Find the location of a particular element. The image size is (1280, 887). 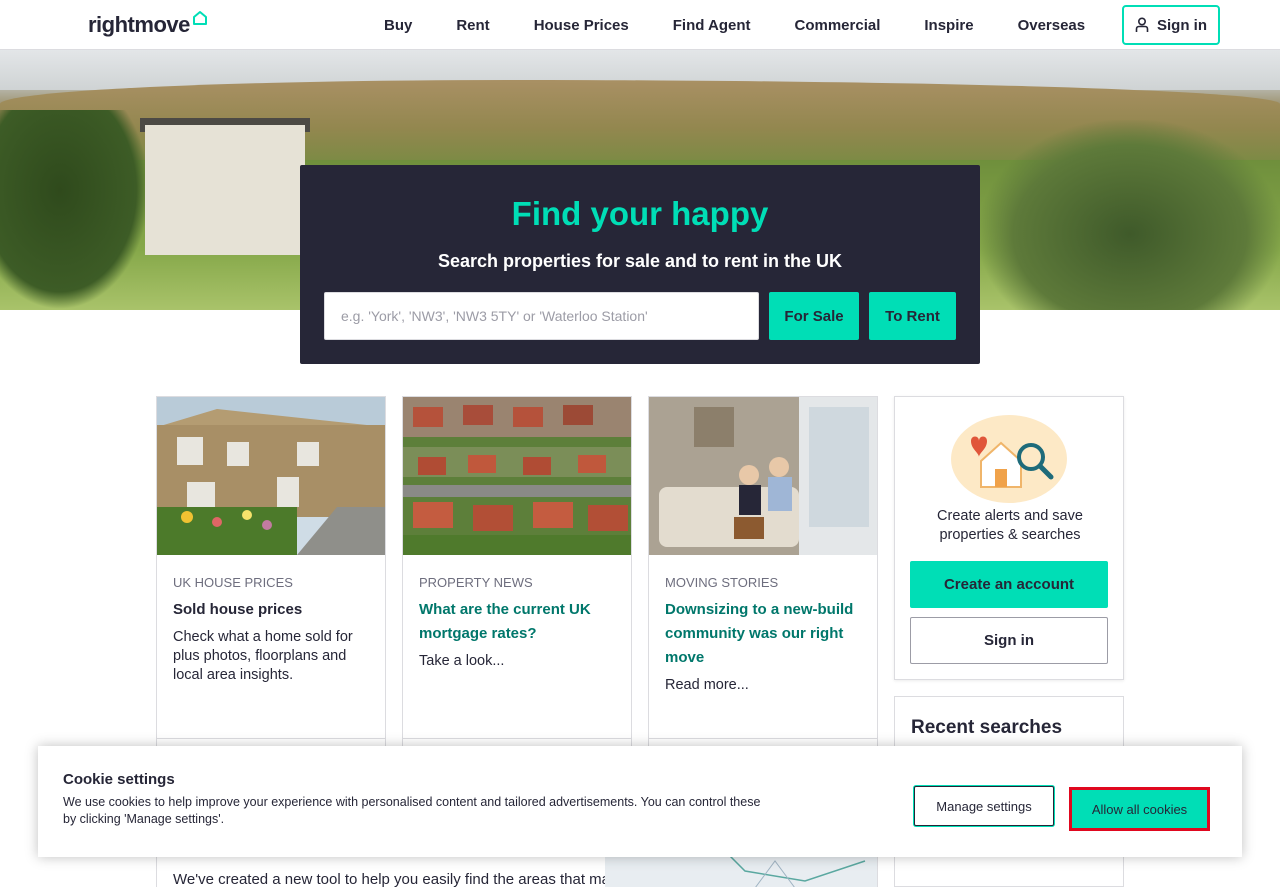

card-category: MOVING STORIES is located at coordinates (722, 582).